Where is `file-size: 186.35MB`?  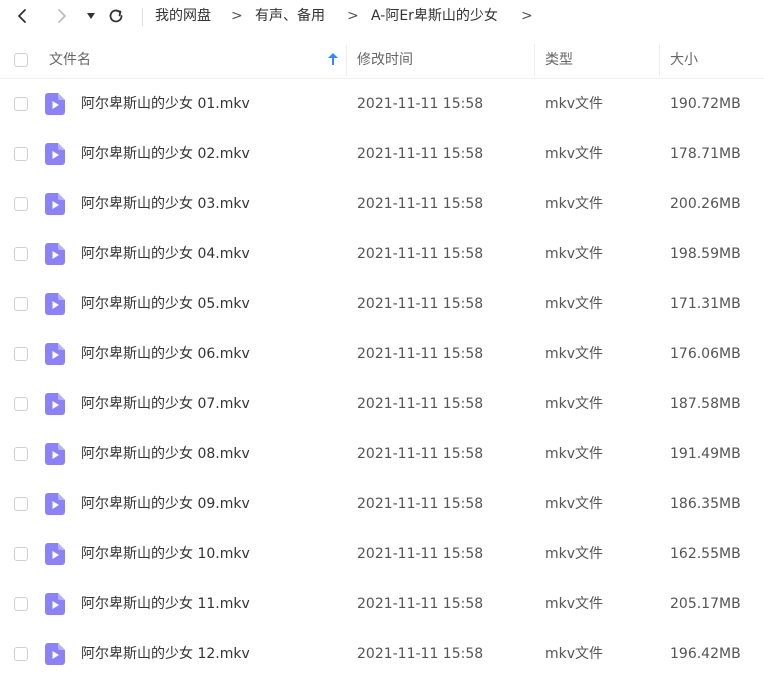 file-size: 186.35MB is located at coordinates (705, 504).